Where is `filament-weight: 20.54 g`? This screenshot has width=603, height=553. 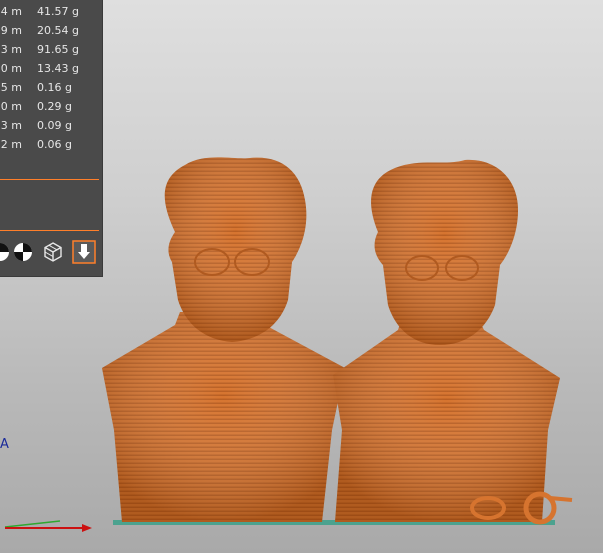
filament-weight: 20.54 g is located at coordinates (58, 30).